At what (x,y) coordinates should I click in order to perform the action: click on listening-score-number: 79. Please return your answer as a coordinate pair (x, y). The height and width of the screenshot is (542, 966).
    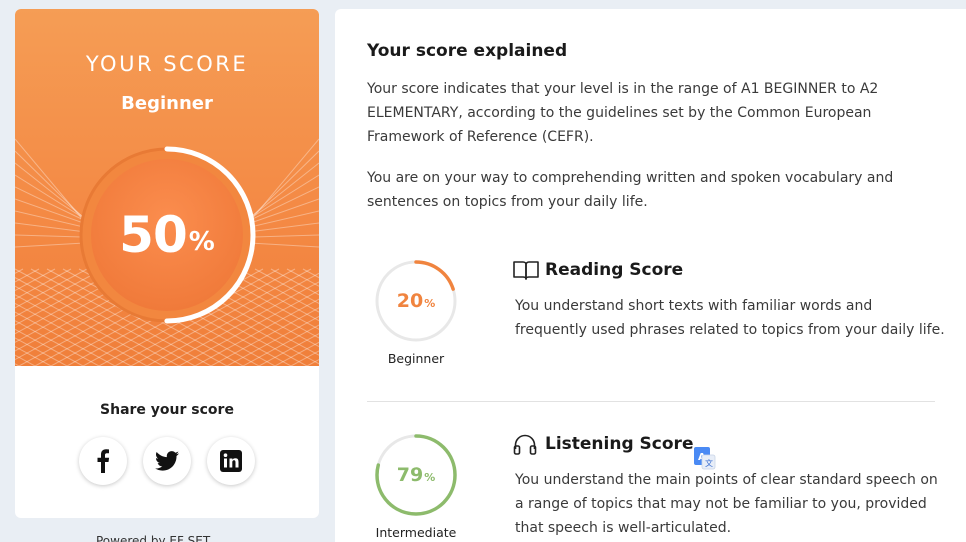
    Looking at the image, I should click on (410, 475).